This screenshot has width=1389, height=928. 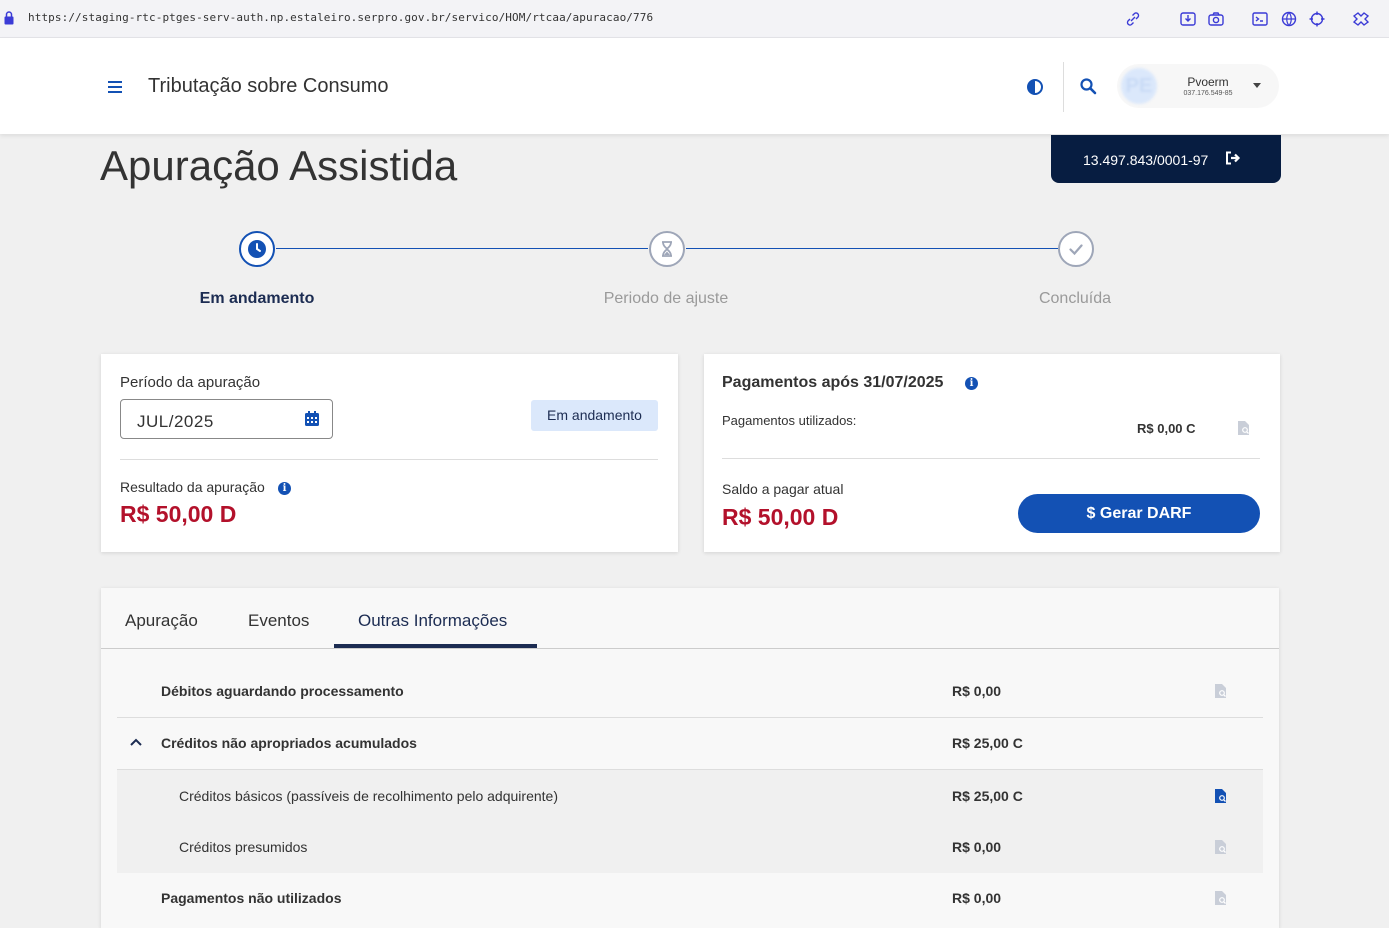 I want to click on status-badge: Em andamento, so click(x=594, y=415).